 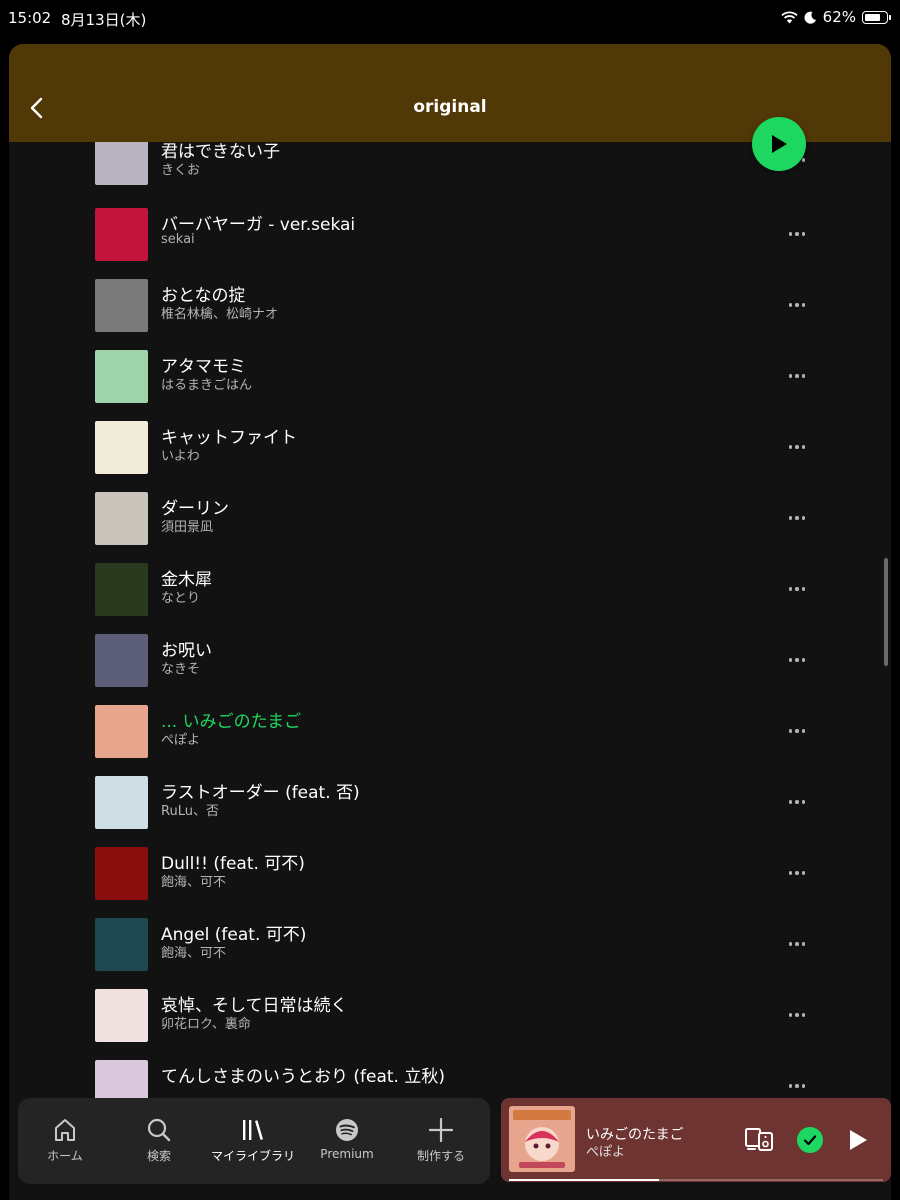 I want to click on track-row: Dull!! (feat. 可不) 飽海、可不, so click(x=450, y=882).